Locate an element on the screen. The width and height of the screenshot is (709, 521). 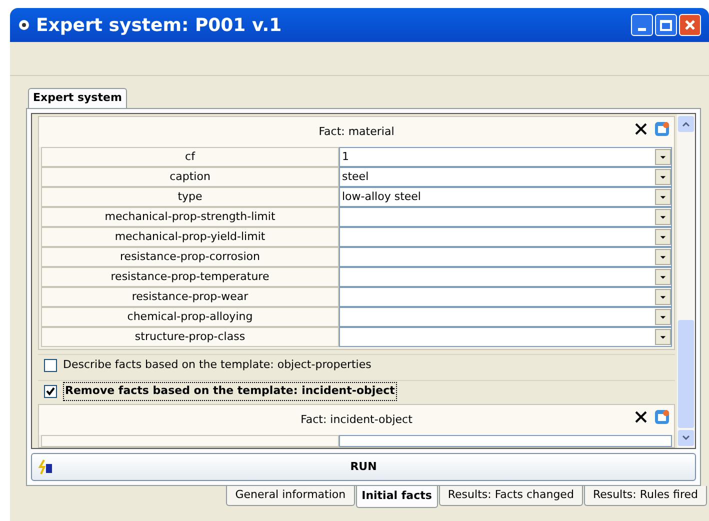
scroll-thumb is located at coordinates (686, 374).